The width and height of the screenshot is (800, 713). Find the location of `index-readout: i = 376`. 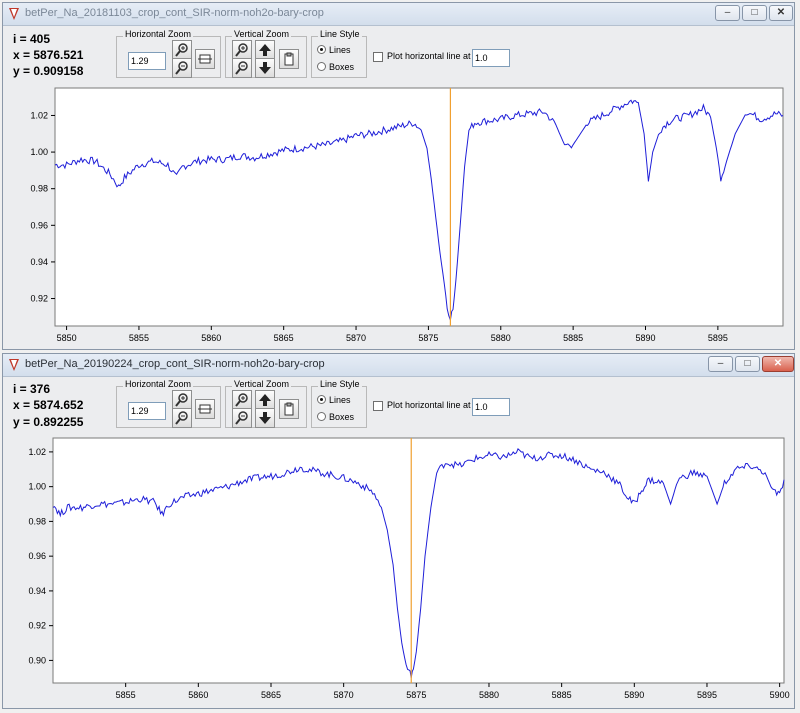

index-readout: i = 376 is located at coordinates (32, 389).